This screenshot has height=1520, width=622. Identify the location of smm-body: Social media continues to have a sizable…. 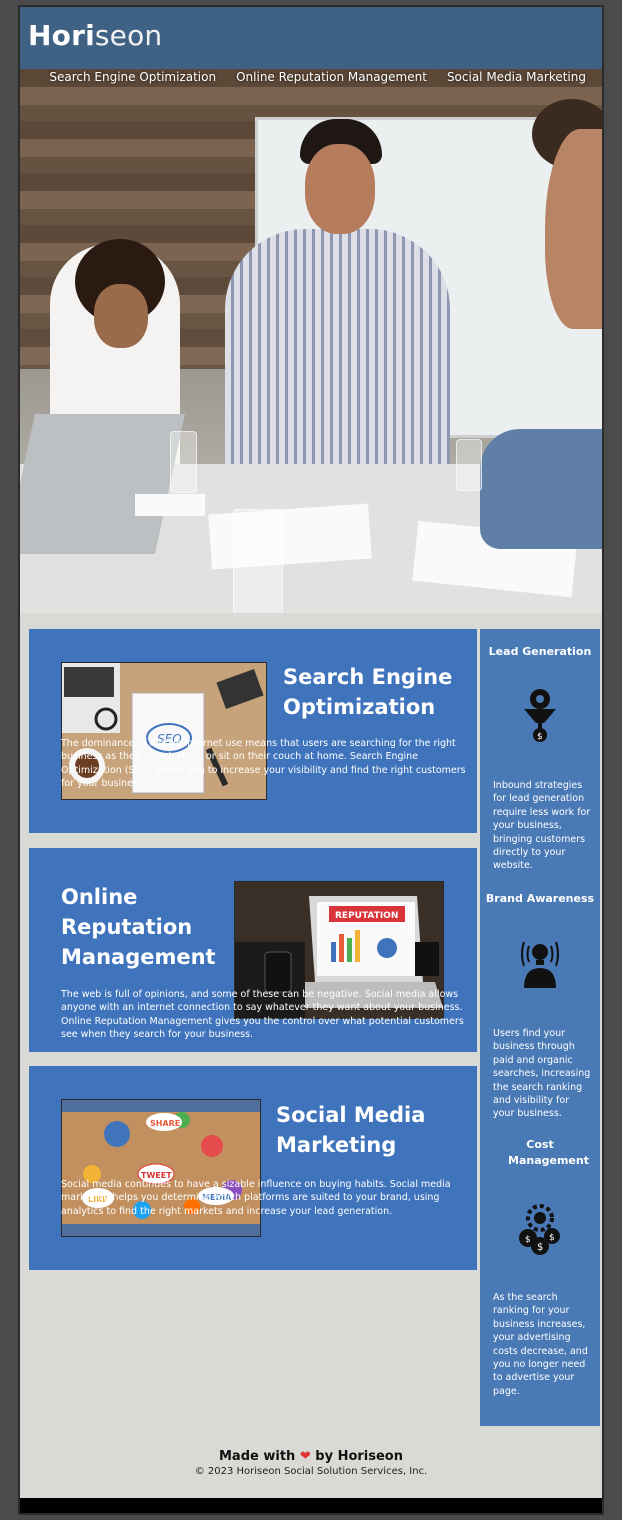
(256, 1198).